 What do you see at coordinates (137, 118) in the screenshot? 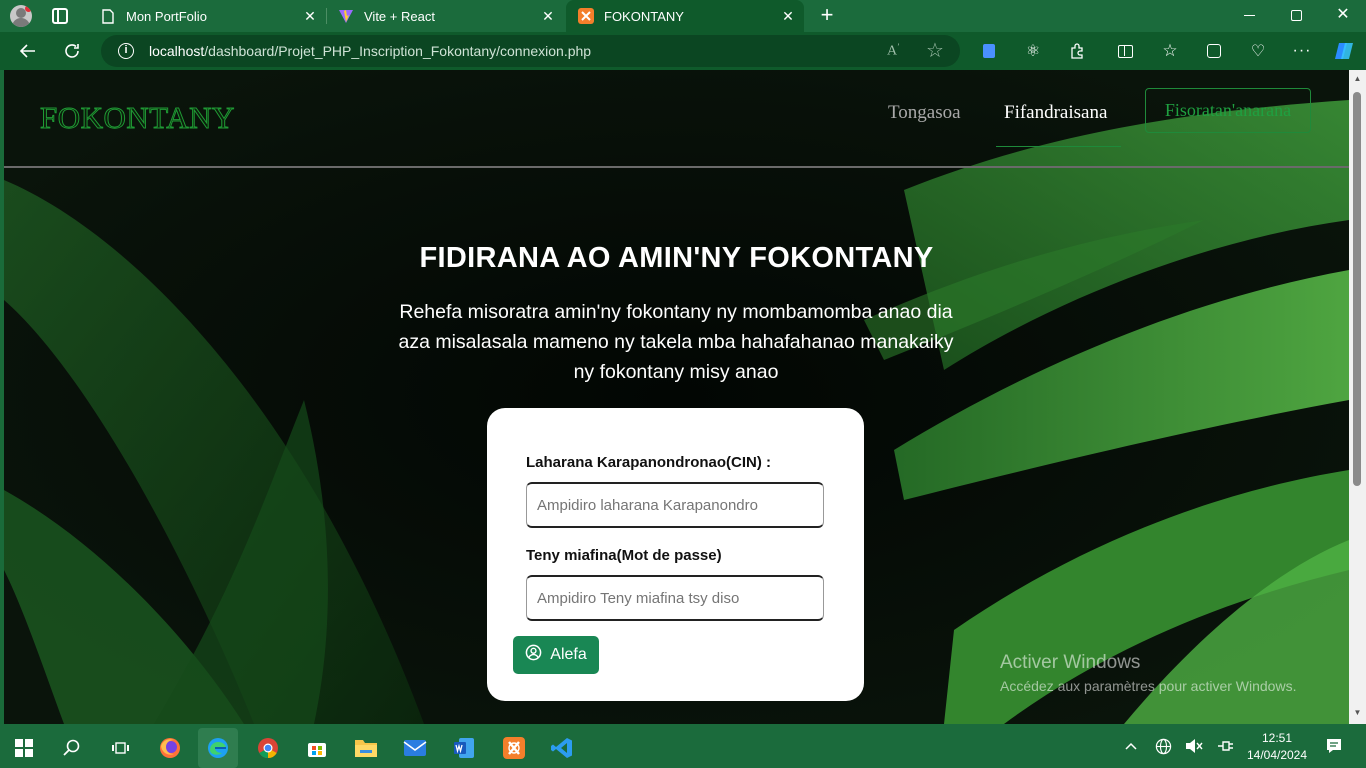
I see `brand-logo: FOKONTANY` at bounding box center [137, 118].